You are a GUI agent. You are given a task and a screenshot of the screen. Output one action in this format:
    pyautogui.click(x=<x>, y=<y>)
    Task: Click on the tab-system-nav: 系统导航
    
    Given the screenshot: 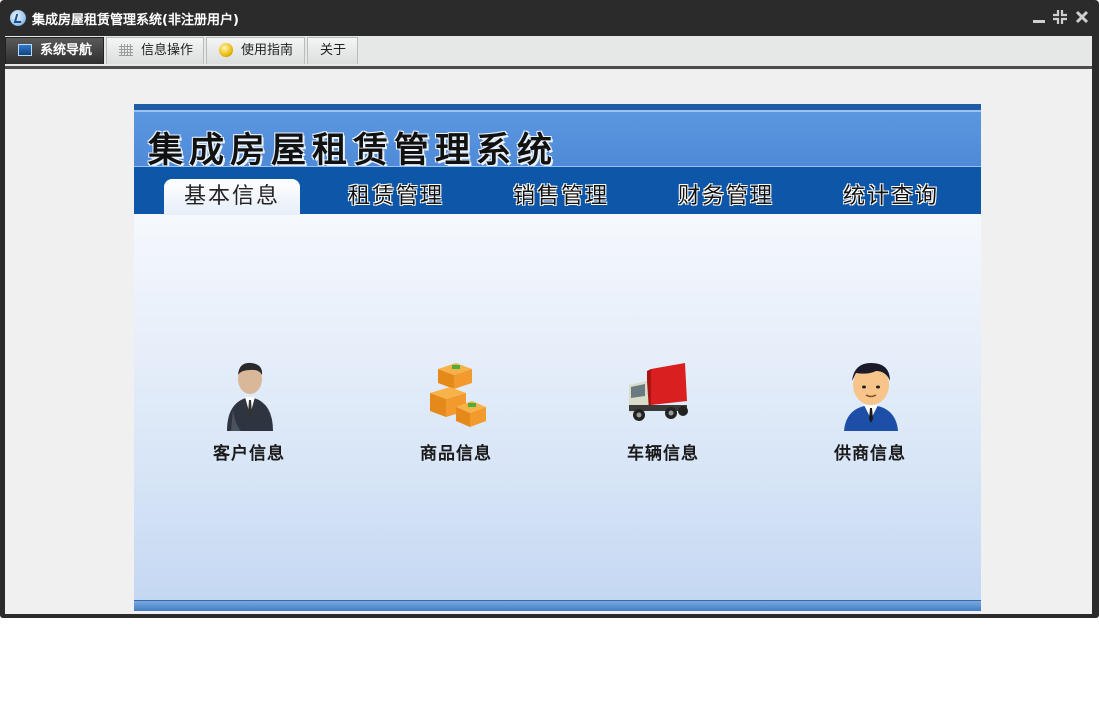 What is the action you would take?
    pyautogui.click(x=54, y=50)
    